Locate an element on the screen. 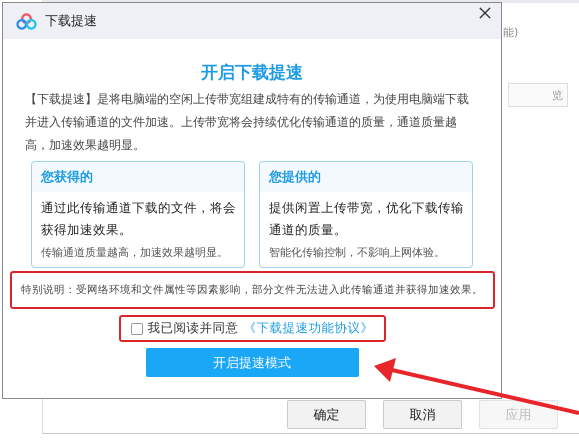  dialog-button: 确定 is located at coordinates (326, 414).